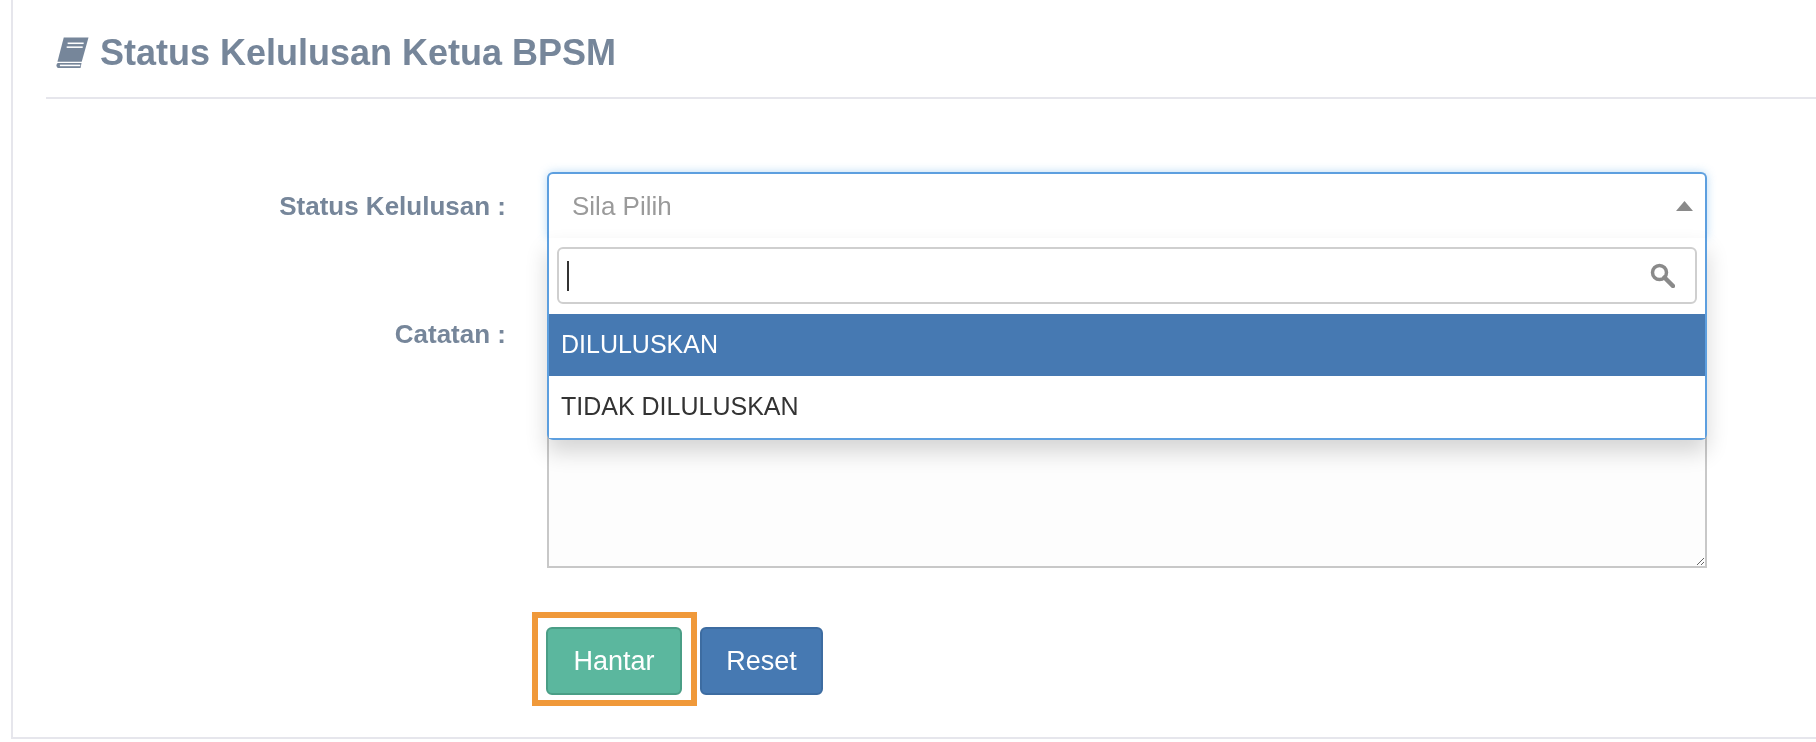  What do you see at coordinates (1127, 205) in the screenshot?
I see `status-select: Sila Pilih` at bounding box center [1127, 205].